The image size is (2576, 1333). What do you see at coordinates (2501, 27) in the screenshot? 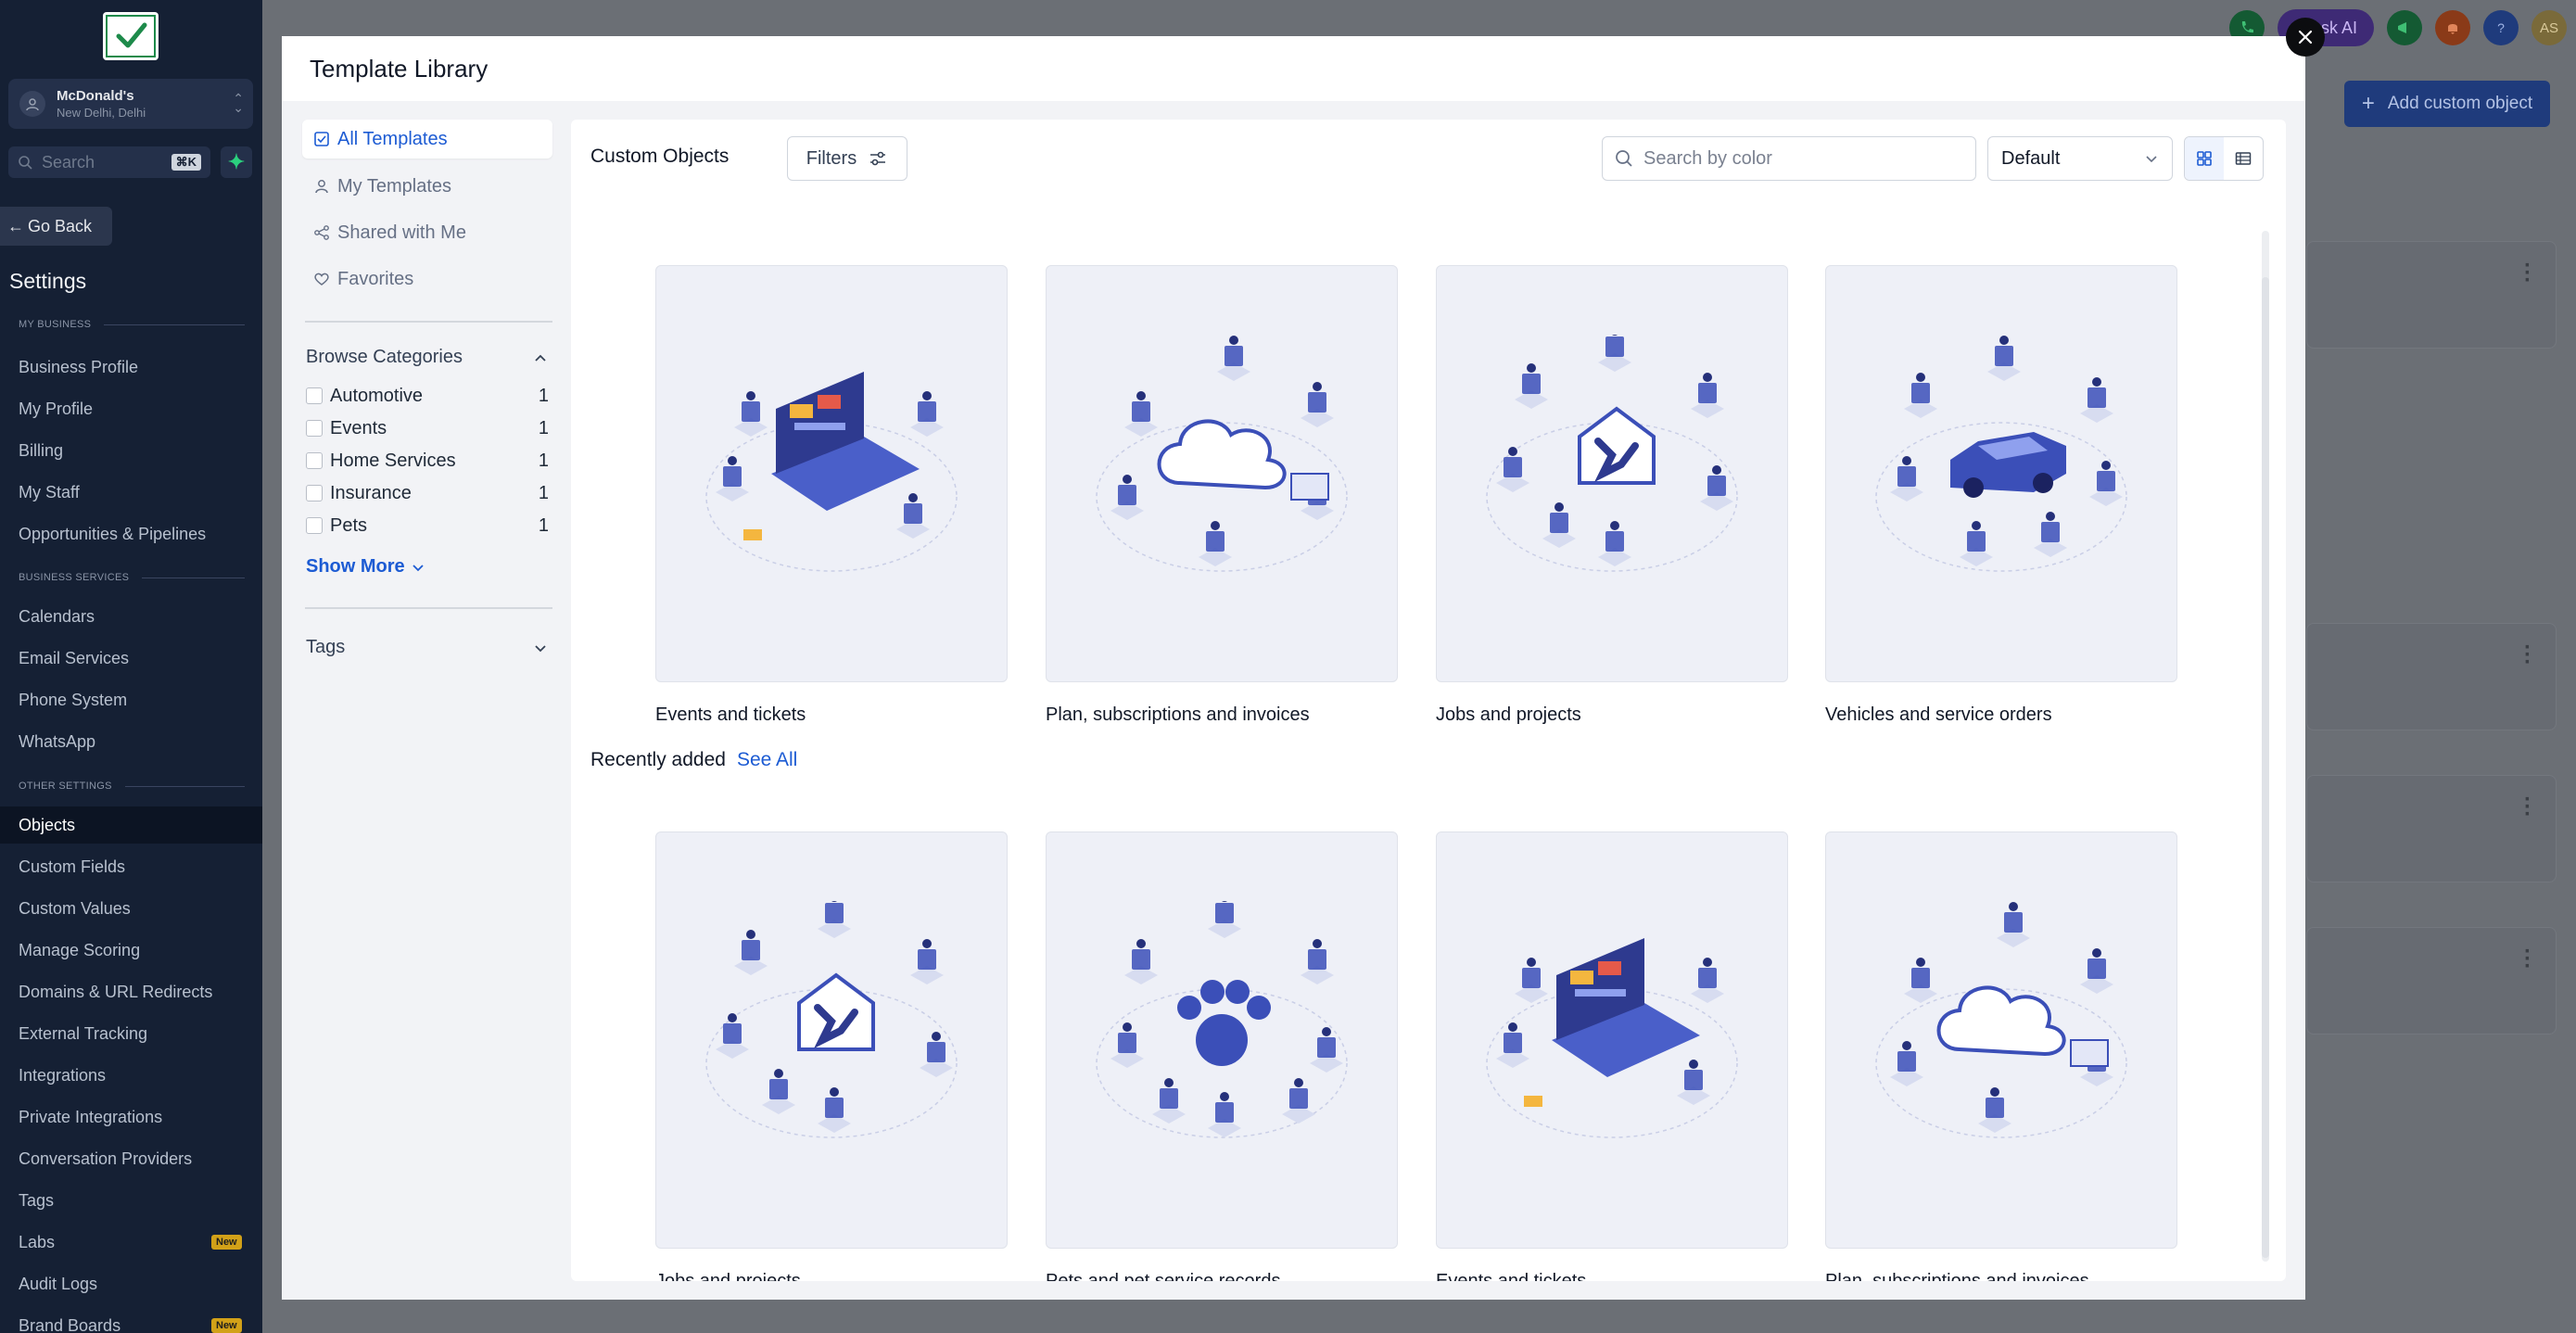
I see `help-icon: ?` at bounding box center [2501, 27].